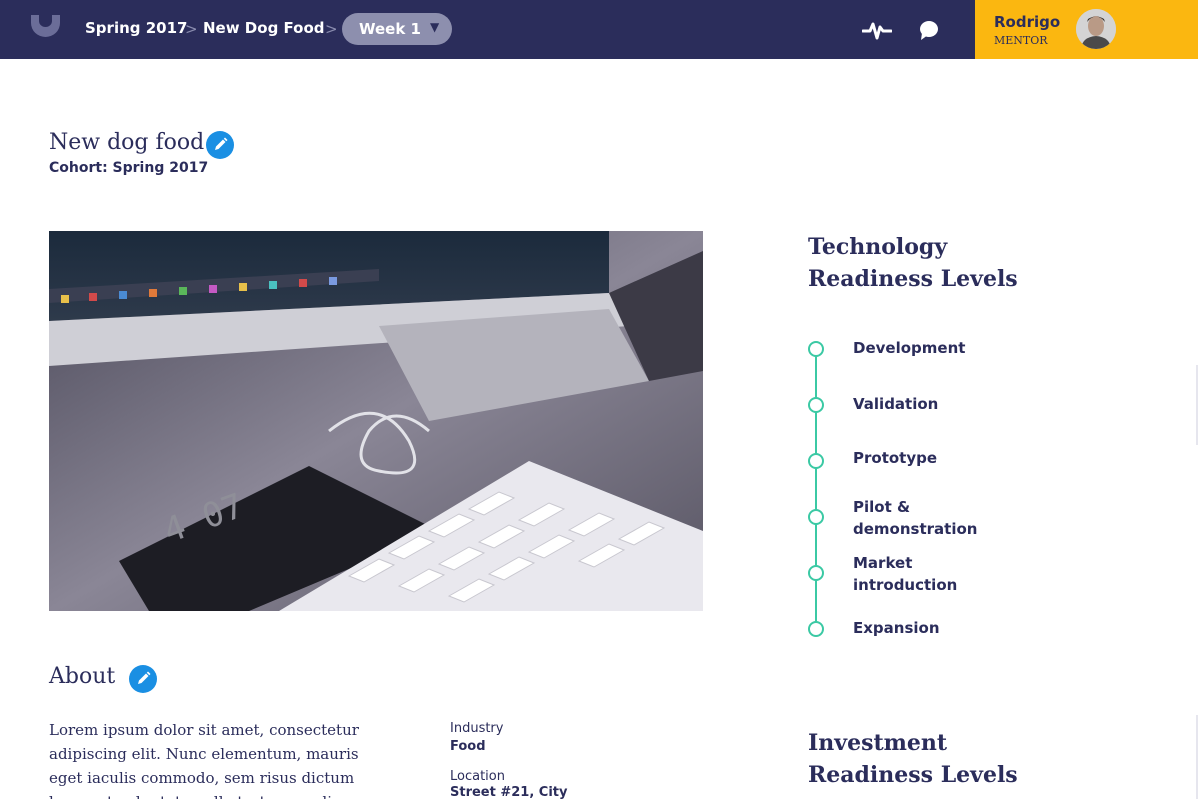 This screenshot has width=1198, height=799. What do you see at coordinates (127, 142) in the screenshot?
I see `page-title: New dog food` at bounding box center [127, 142].